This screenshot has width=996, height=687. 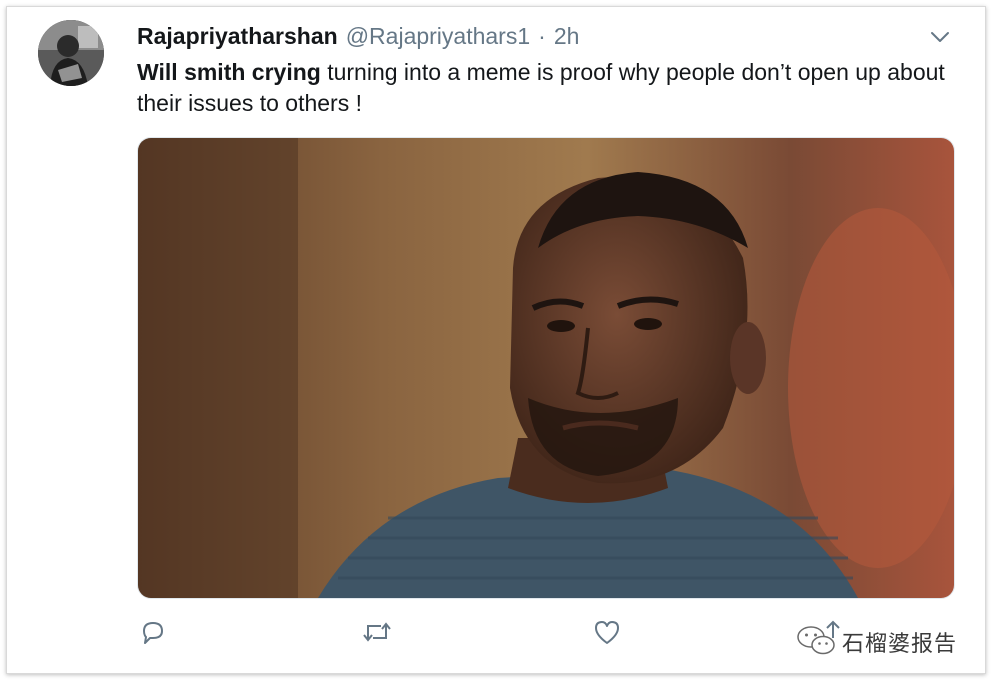 What do you see at coordinates (816, 642) in the screenshot?
I see `wechat-icon` at bounding box center [816, 642].